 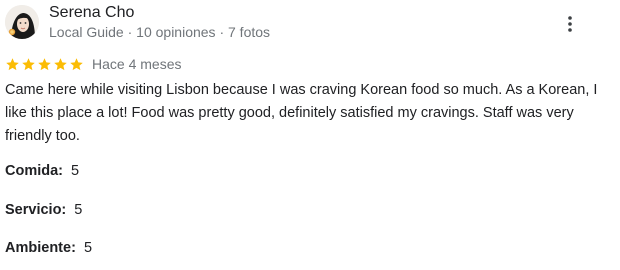 I want to click on subrating-label: Servicio:, so click(x=36, y=210).